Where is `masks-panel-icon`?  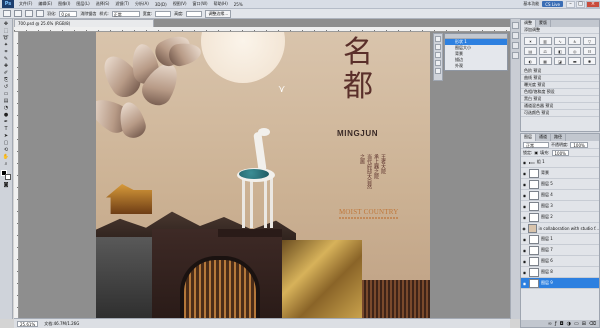
masks-panel-icon is located at coordinates (515, 55).